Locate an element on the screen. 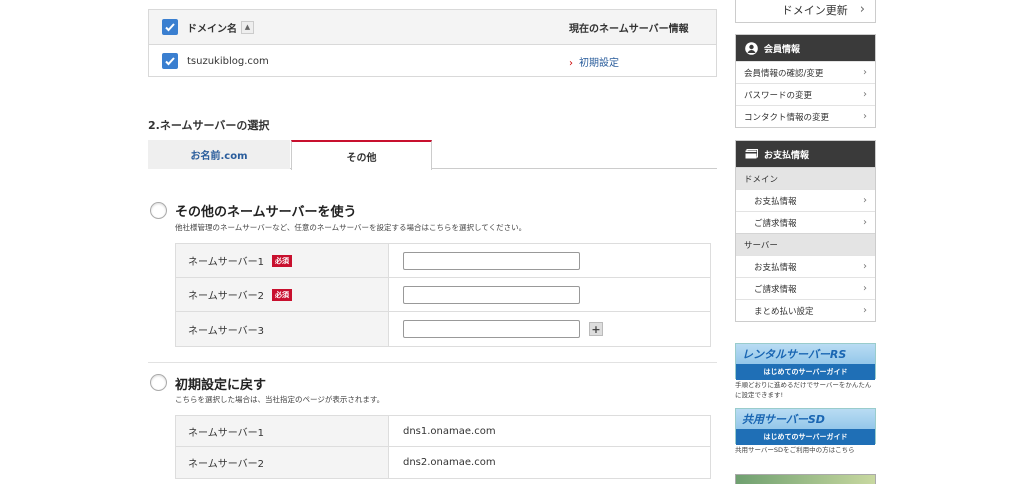 The width and height of the screenshot is (1024, 484). ns1-value: dns1.onamae.com is located at coordinates (449, 431).